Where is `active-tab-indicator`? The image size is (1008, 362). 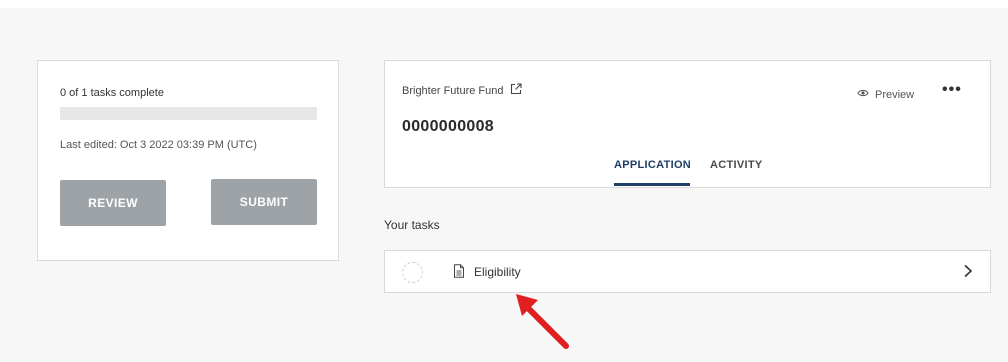
active-tab-indicator is located at coordinates (652, 184).